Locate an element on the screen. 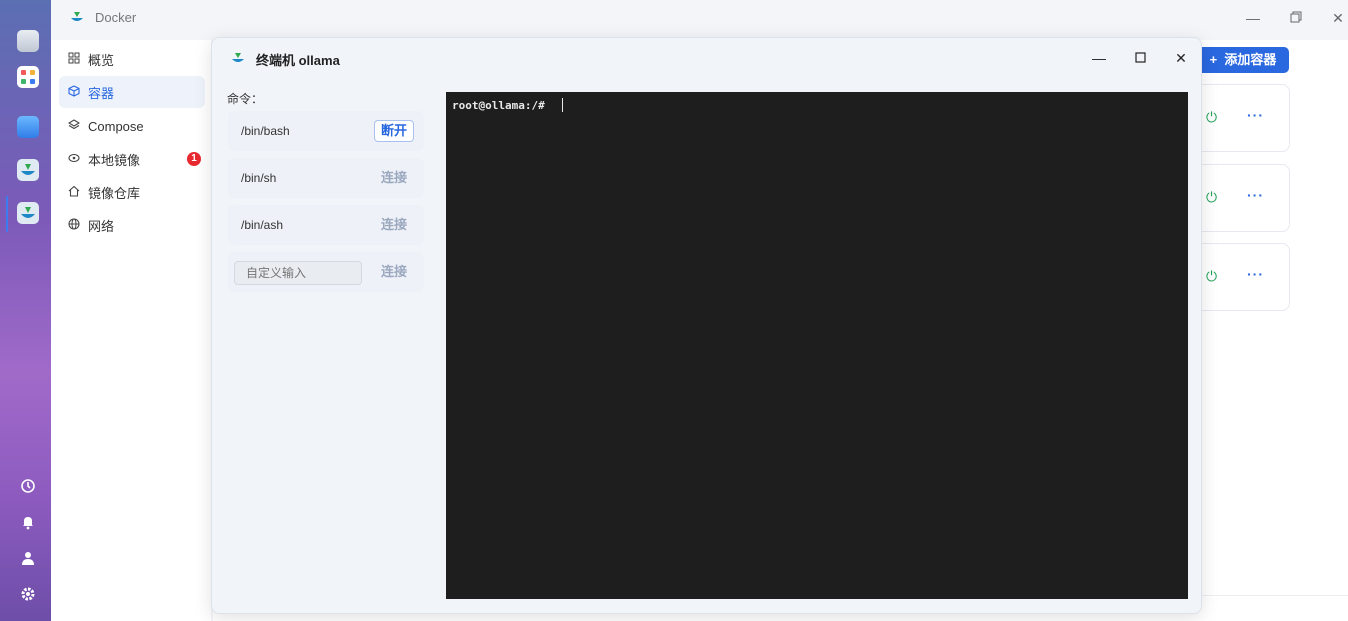  command-row-custom: 连接 is located at coordinates (326, 272).